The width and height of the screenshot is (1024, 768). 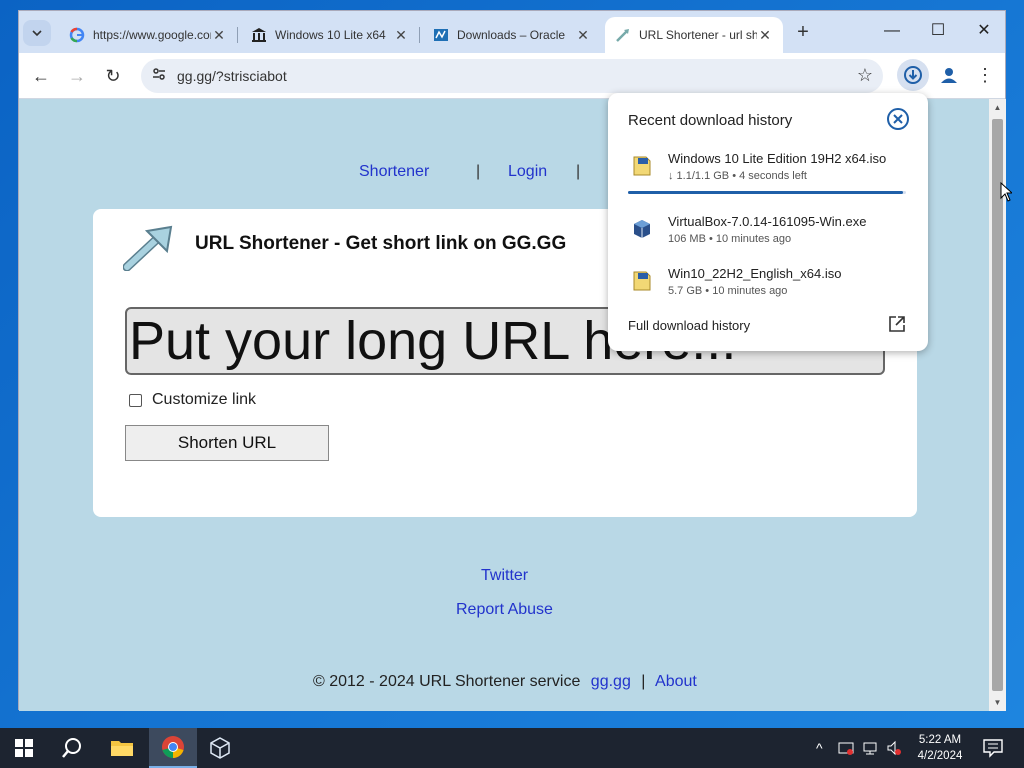 I want to click on taskbar: ^ 5:22 AM 4/2/2024, so click(x=512, y=748).